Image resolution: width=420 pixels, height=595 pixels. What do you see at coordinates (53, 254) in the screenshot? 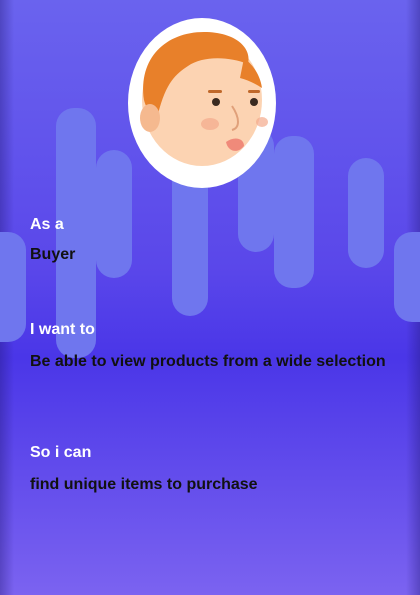
I see `role-value: Buyer` at bounding box center [53, 254].